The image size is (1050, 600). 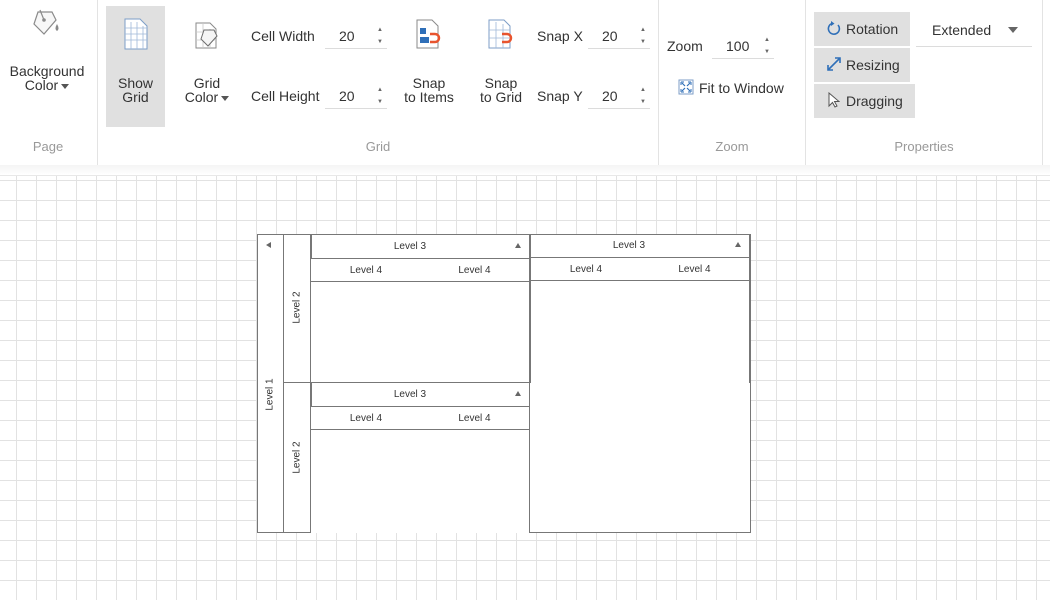 What do you see at coordinates (206, 35) in the screenshot?
I see `grid-color-icon` at bounding box center [206, 35].